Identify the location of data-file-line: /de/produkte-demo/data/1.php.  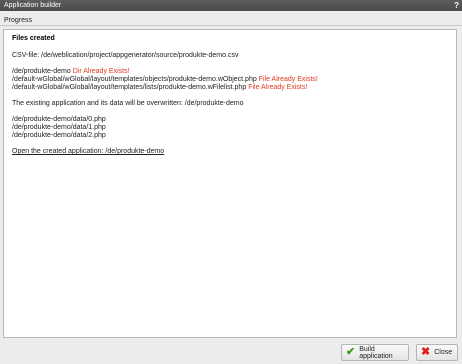
(59, 127).